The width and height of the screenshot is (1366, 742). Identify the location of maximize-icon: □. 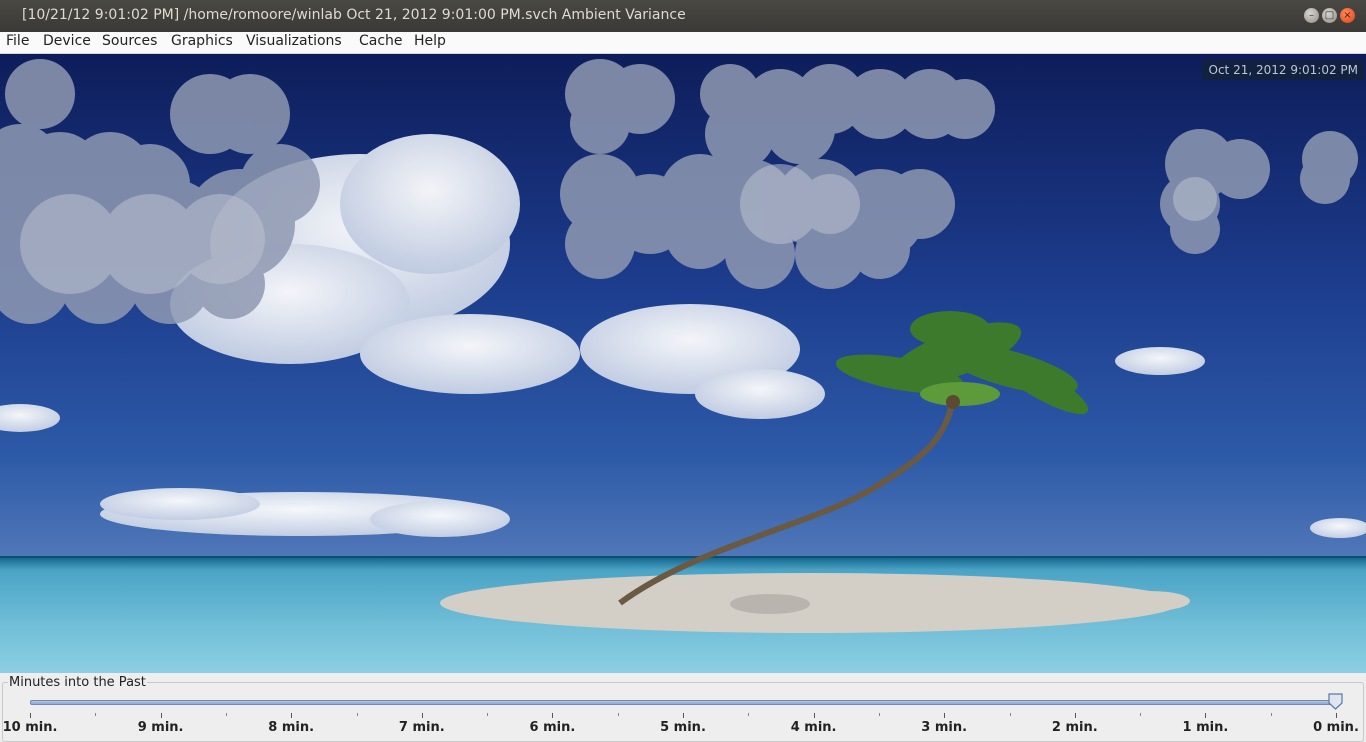
(1329, 15).